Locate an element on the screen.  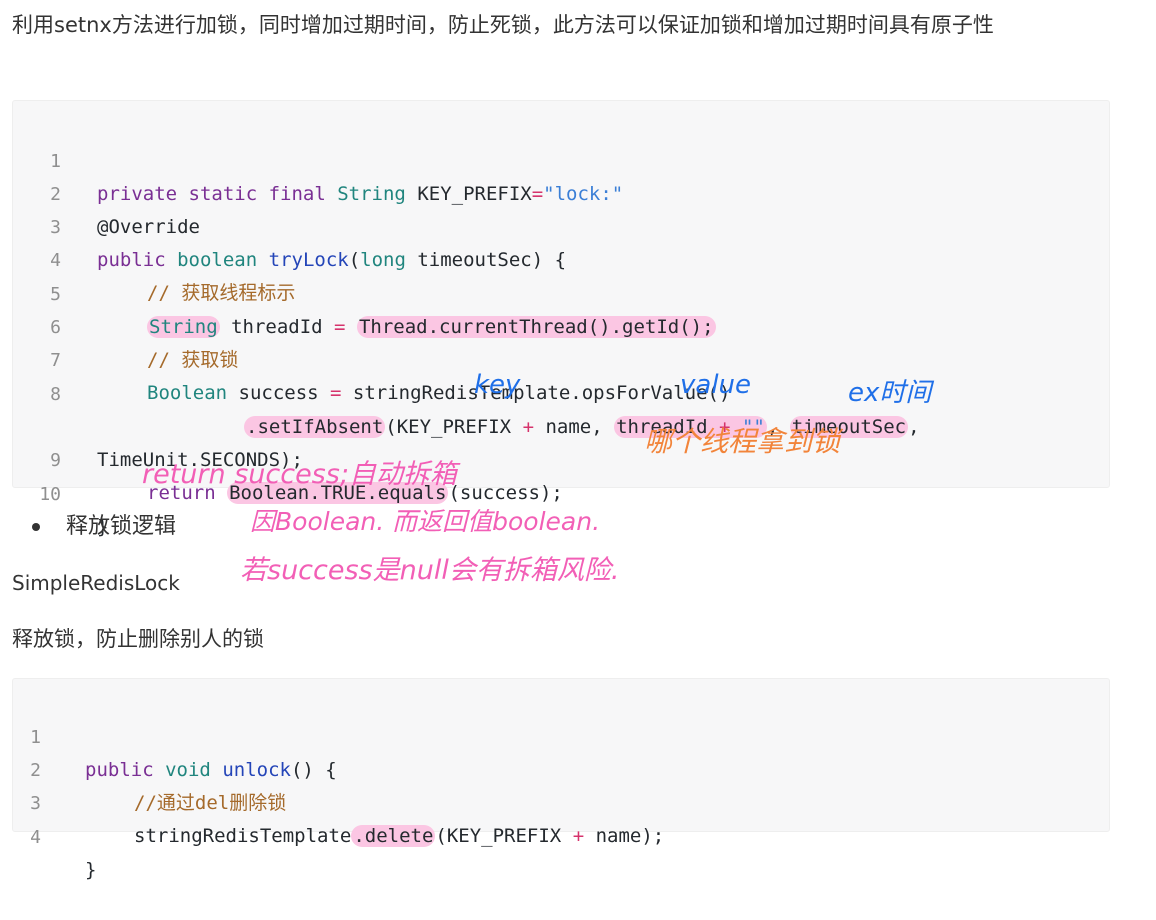
code-line: 2 @Override is located at coordinates (106, 191).